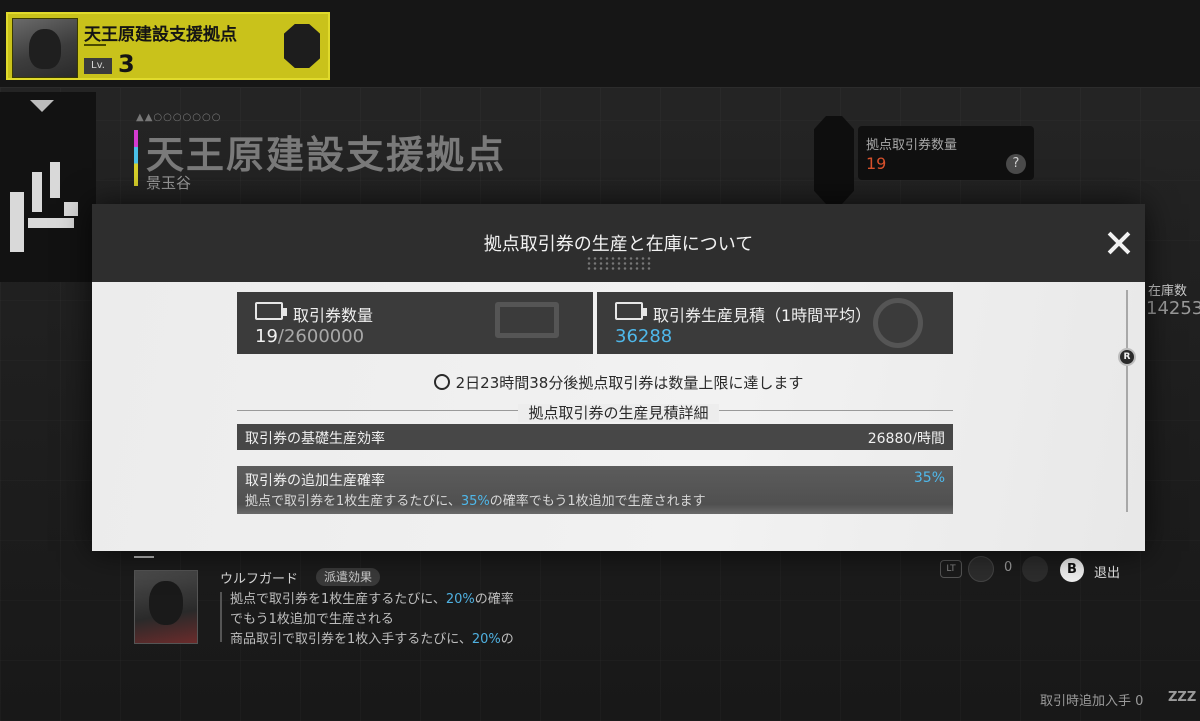 The height and width of the screenshot is (721, 1200). Describe the element at coordinates (1182, 697) in the screenshot. I see `game-logo: ZZZ` at that location.